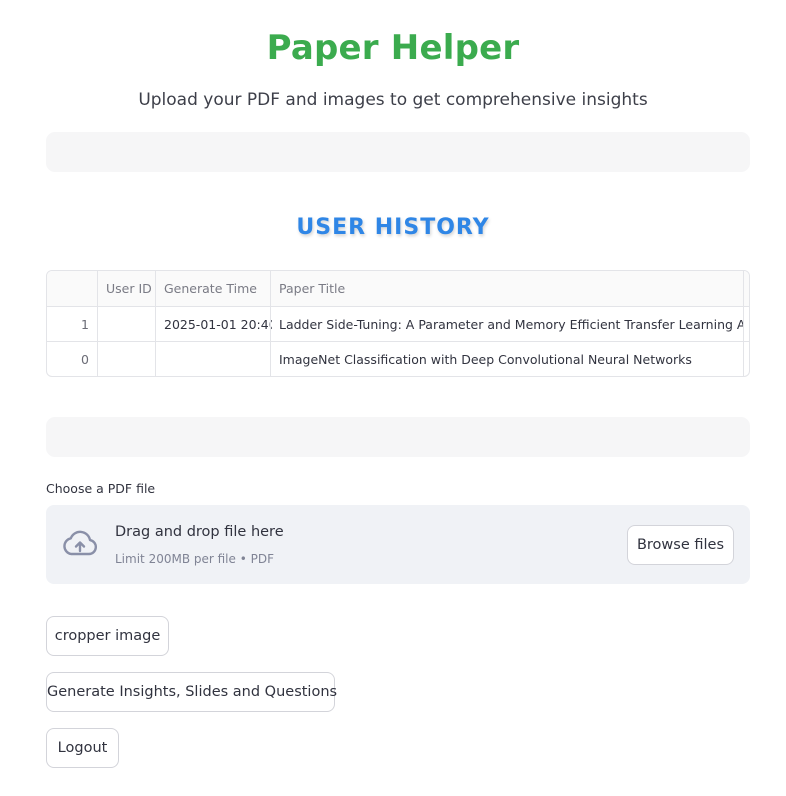 This screenshot has width=786, height=796. Describe the element at coordinates (509, 289) in the screenshot. I see `column-header-paper-title: Paper Title` at that location.